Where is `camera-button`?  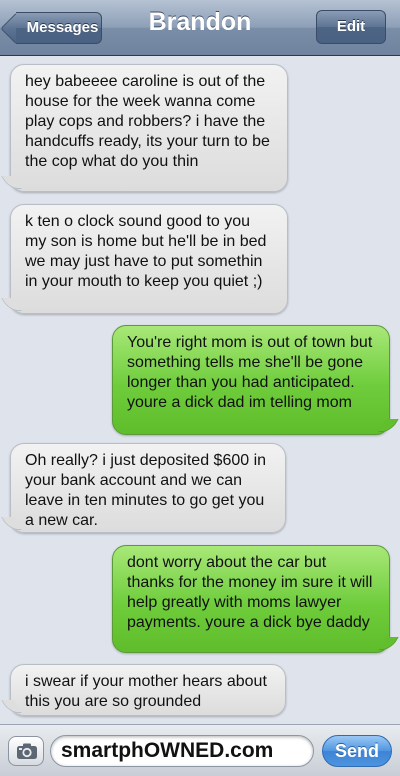 camera-button is located at coordinates (26, 751).